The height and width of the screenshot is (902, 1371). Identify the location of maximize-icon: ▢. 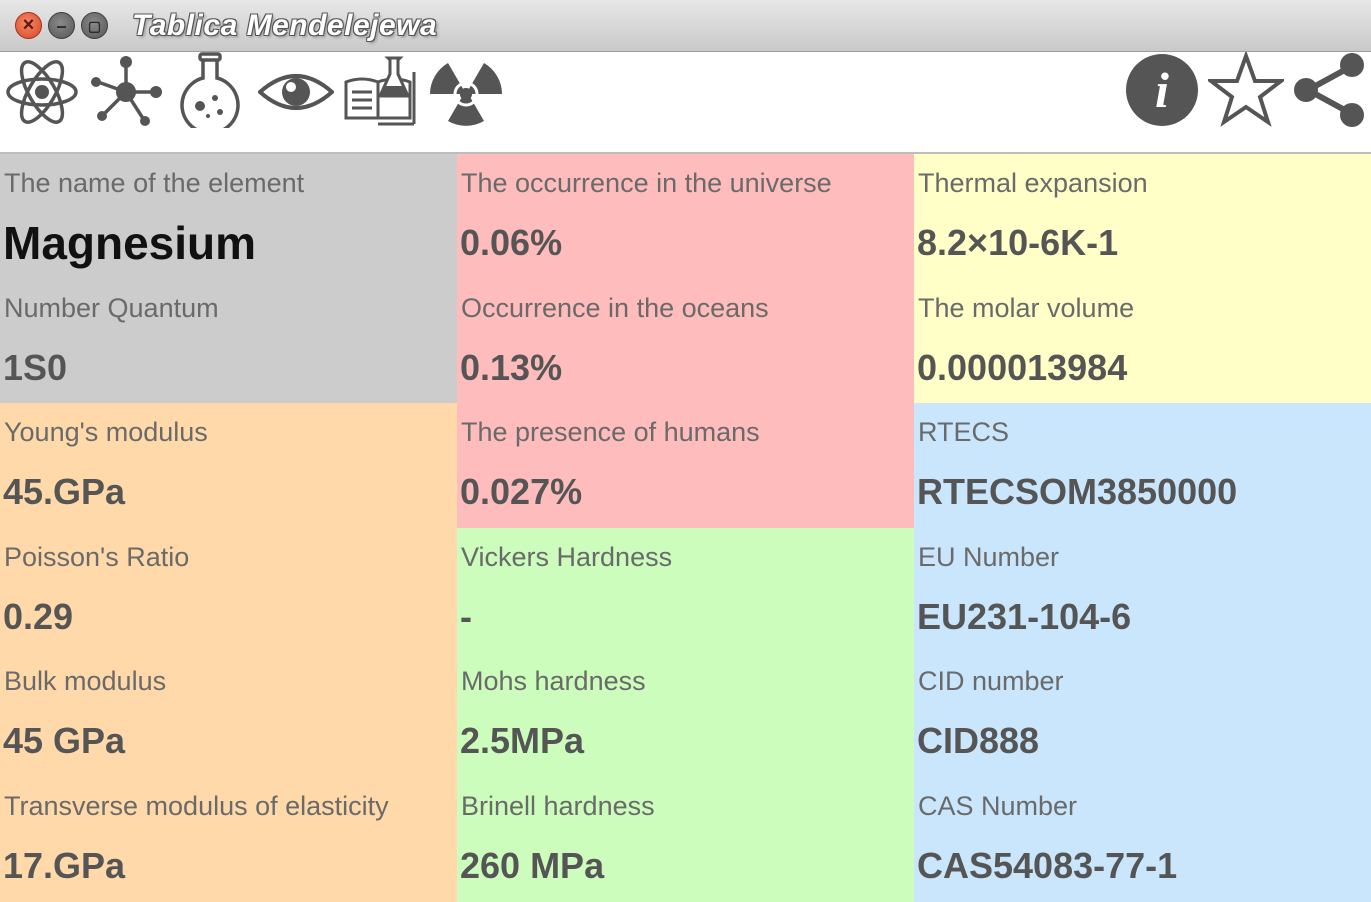
(94, 25).